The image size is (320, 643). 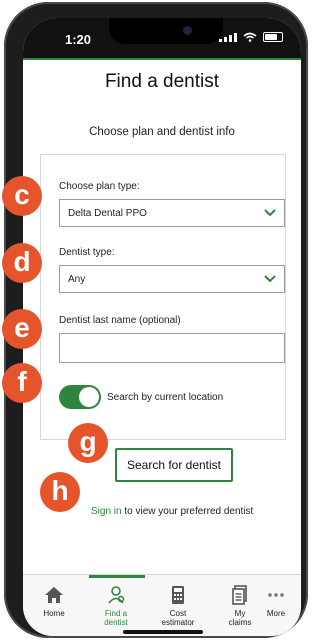 What do you see at coordinates (22, 263) in the screenshot?
I see `annotation-badge-d: d` at bounding box center [22, 263].